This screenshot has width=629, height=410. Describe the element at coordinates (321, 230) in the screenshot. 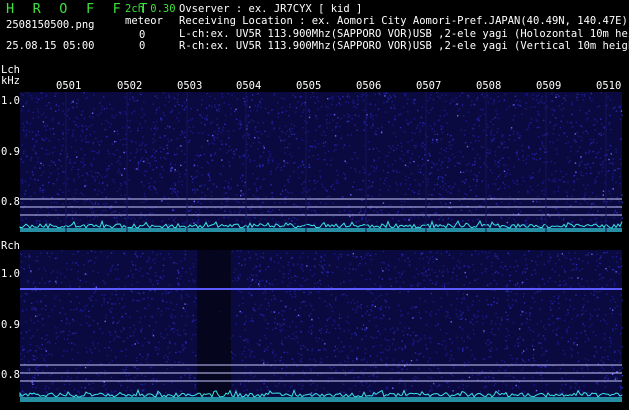

I see `lch-level-base` at that location.